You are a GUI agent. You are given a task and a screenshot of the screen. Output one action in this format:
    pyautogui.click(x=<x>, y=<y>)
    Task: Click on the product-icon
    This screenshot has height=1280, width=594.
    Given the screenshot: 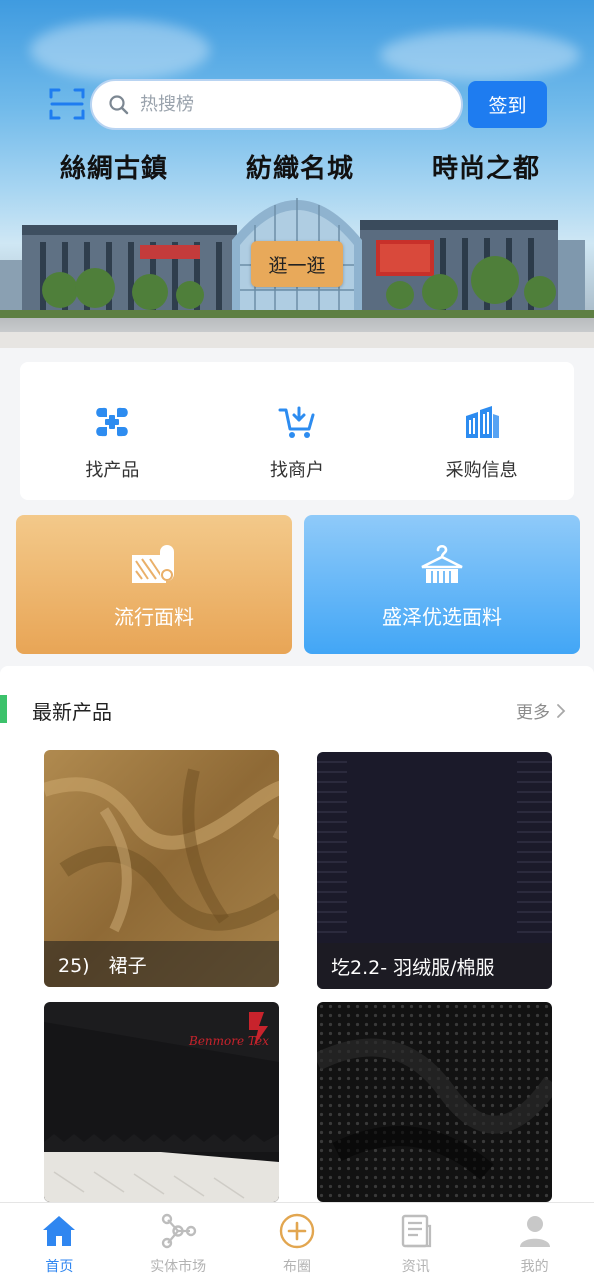 What is the action you would take?
    pyautogui.click(x=112, y=422)
    